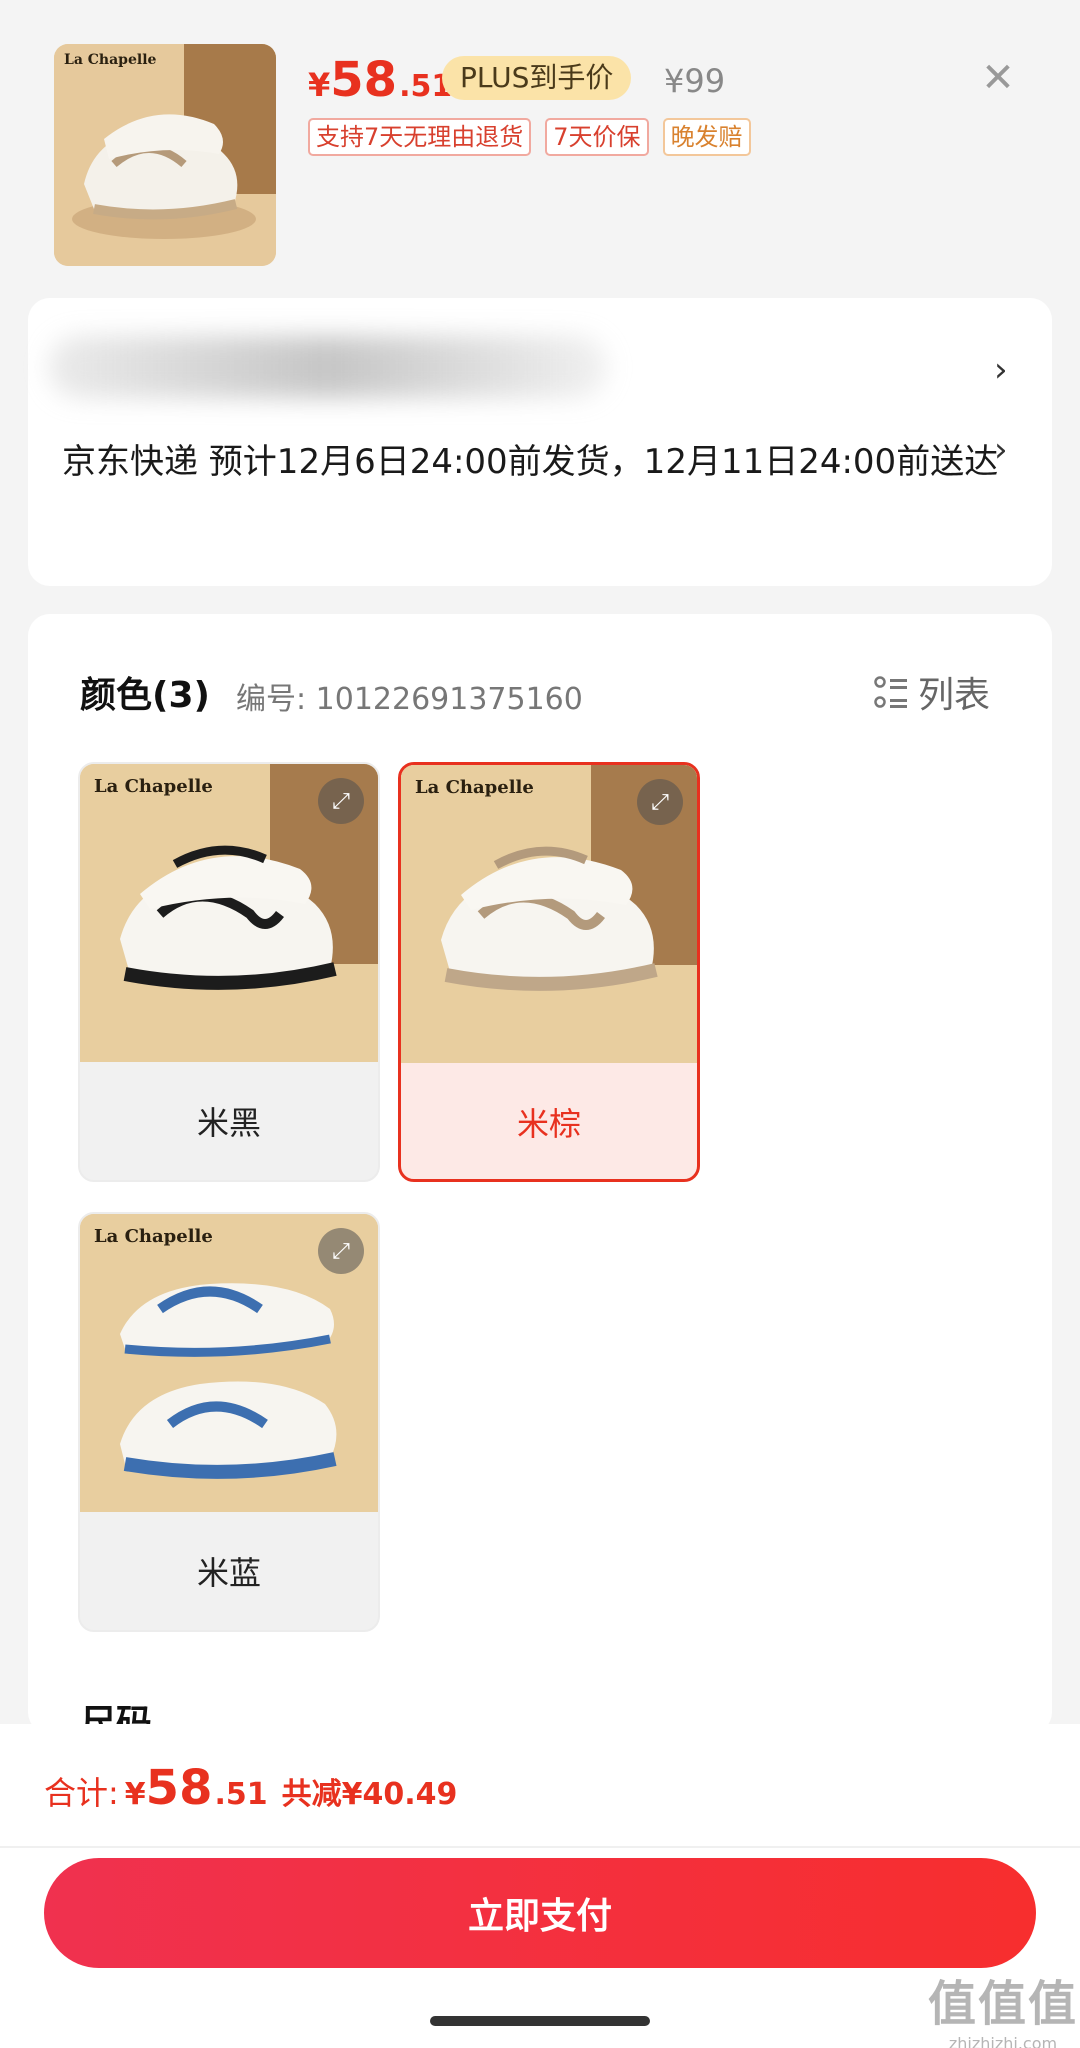 The width and height of the screenshot is (1080, 2048). What do you see at coordinates (145, 695) in the screenshot?
I see `color-section-title: 颜色(3)` at bounding box center [145, 695].